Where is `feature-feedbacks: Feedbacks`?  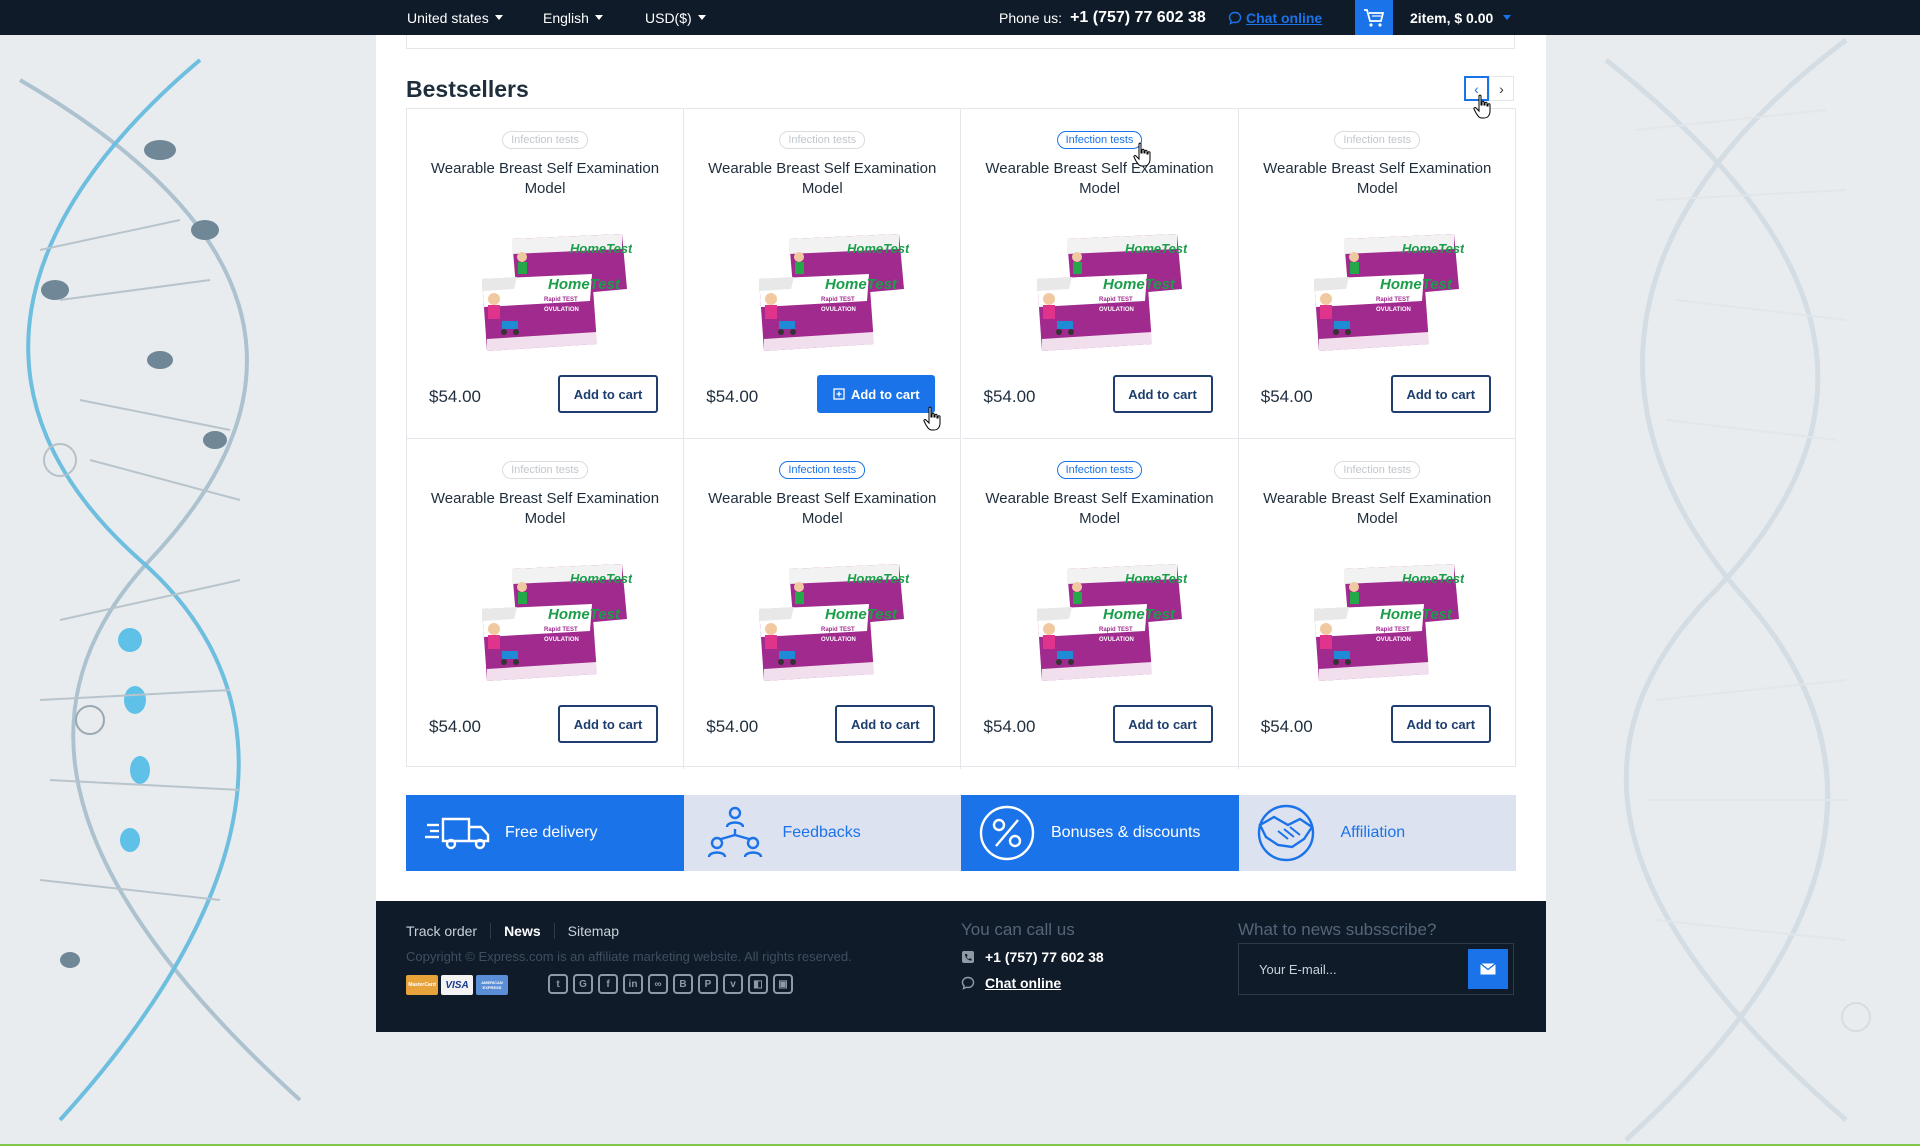 feature-feedbacks: Feedbacks is located at coordinates (822, 833).